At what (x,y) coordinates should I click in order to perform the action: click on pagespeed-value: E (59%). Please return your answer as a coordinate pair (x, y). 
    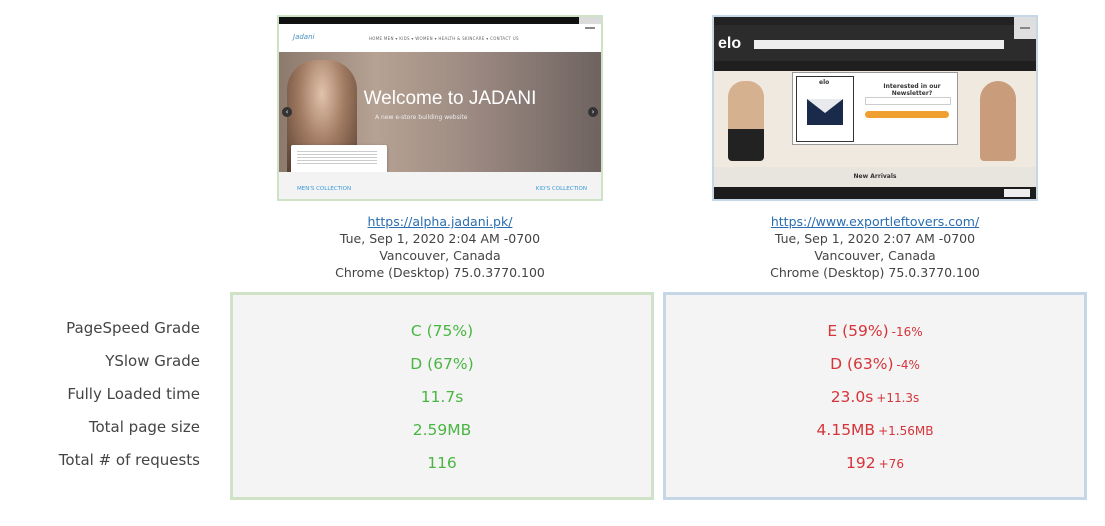
    Looking at the image, I should click on (858, 331).